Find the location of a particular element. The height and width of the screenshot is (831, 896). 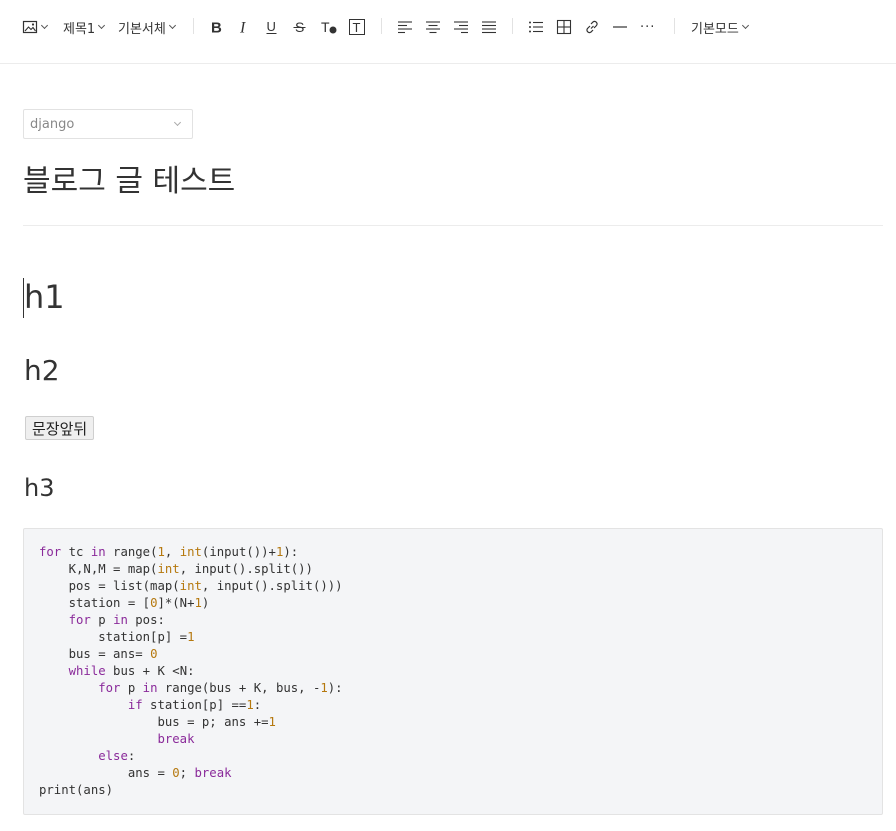

align-left-icon is located at coordinates (405, 27).